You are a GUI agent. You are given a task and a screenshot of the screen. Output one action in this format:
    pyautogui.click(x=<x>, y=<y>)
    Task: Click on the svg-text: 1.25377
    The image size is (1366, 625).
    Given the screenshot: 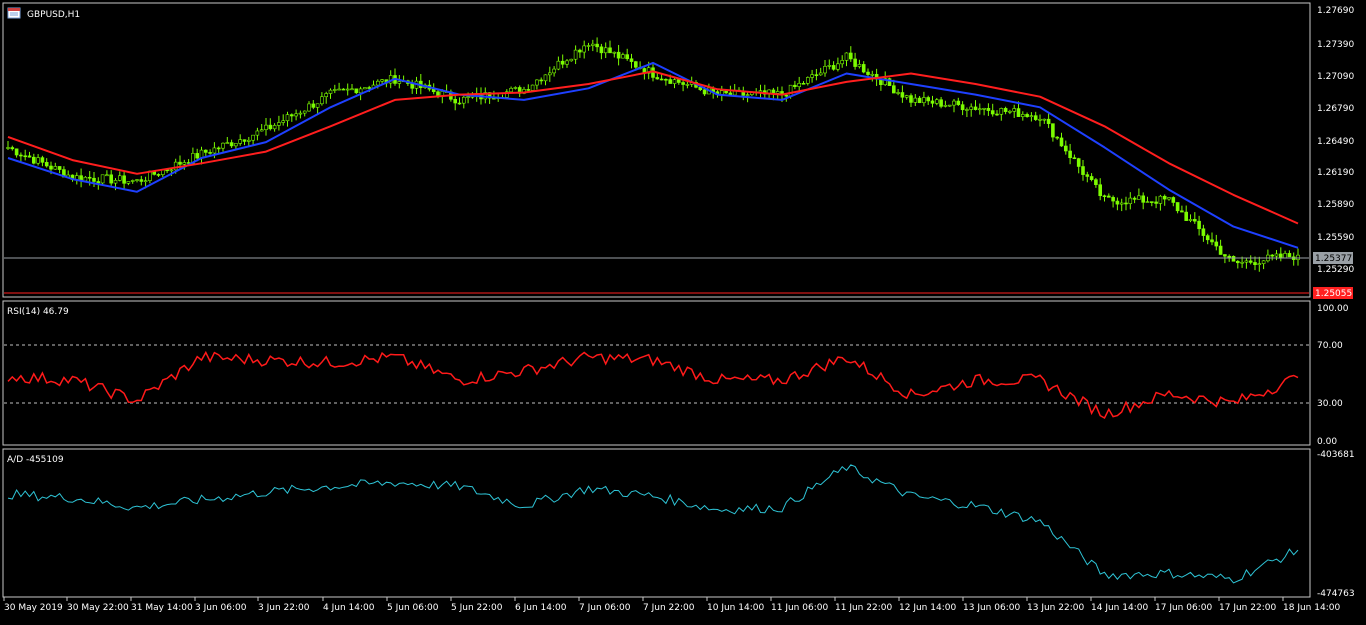 What is the action you would take?
    pyautogui.click(x=1333, y=259)
    